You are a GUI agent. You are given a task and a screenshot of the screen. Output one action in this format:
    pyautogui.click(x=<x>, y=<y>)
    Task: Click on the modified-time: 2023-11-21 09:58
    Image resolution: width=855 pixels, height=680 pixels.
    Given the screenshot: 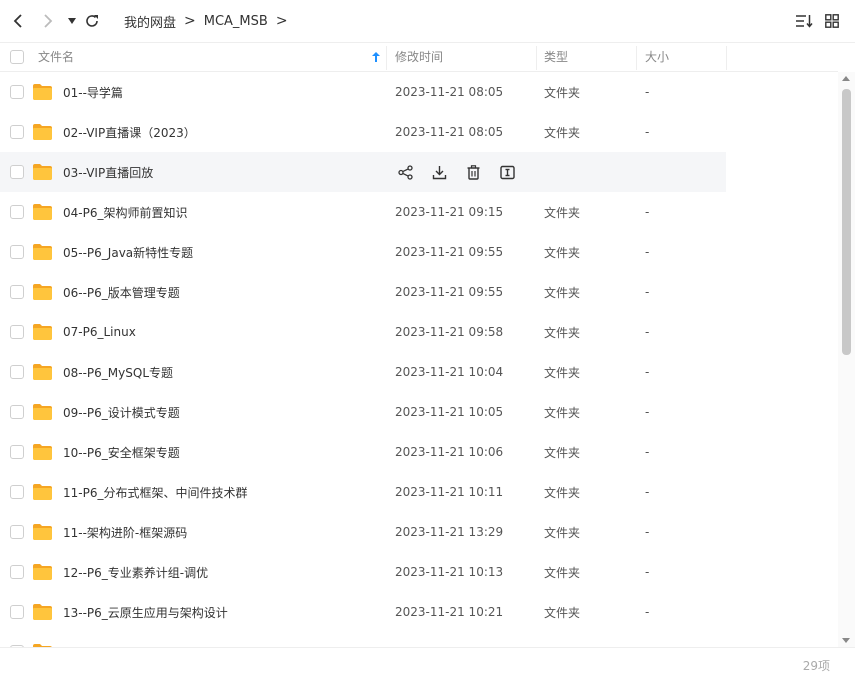 What is the action you would take?
    pyautogui.click(x=449, y=332)
    